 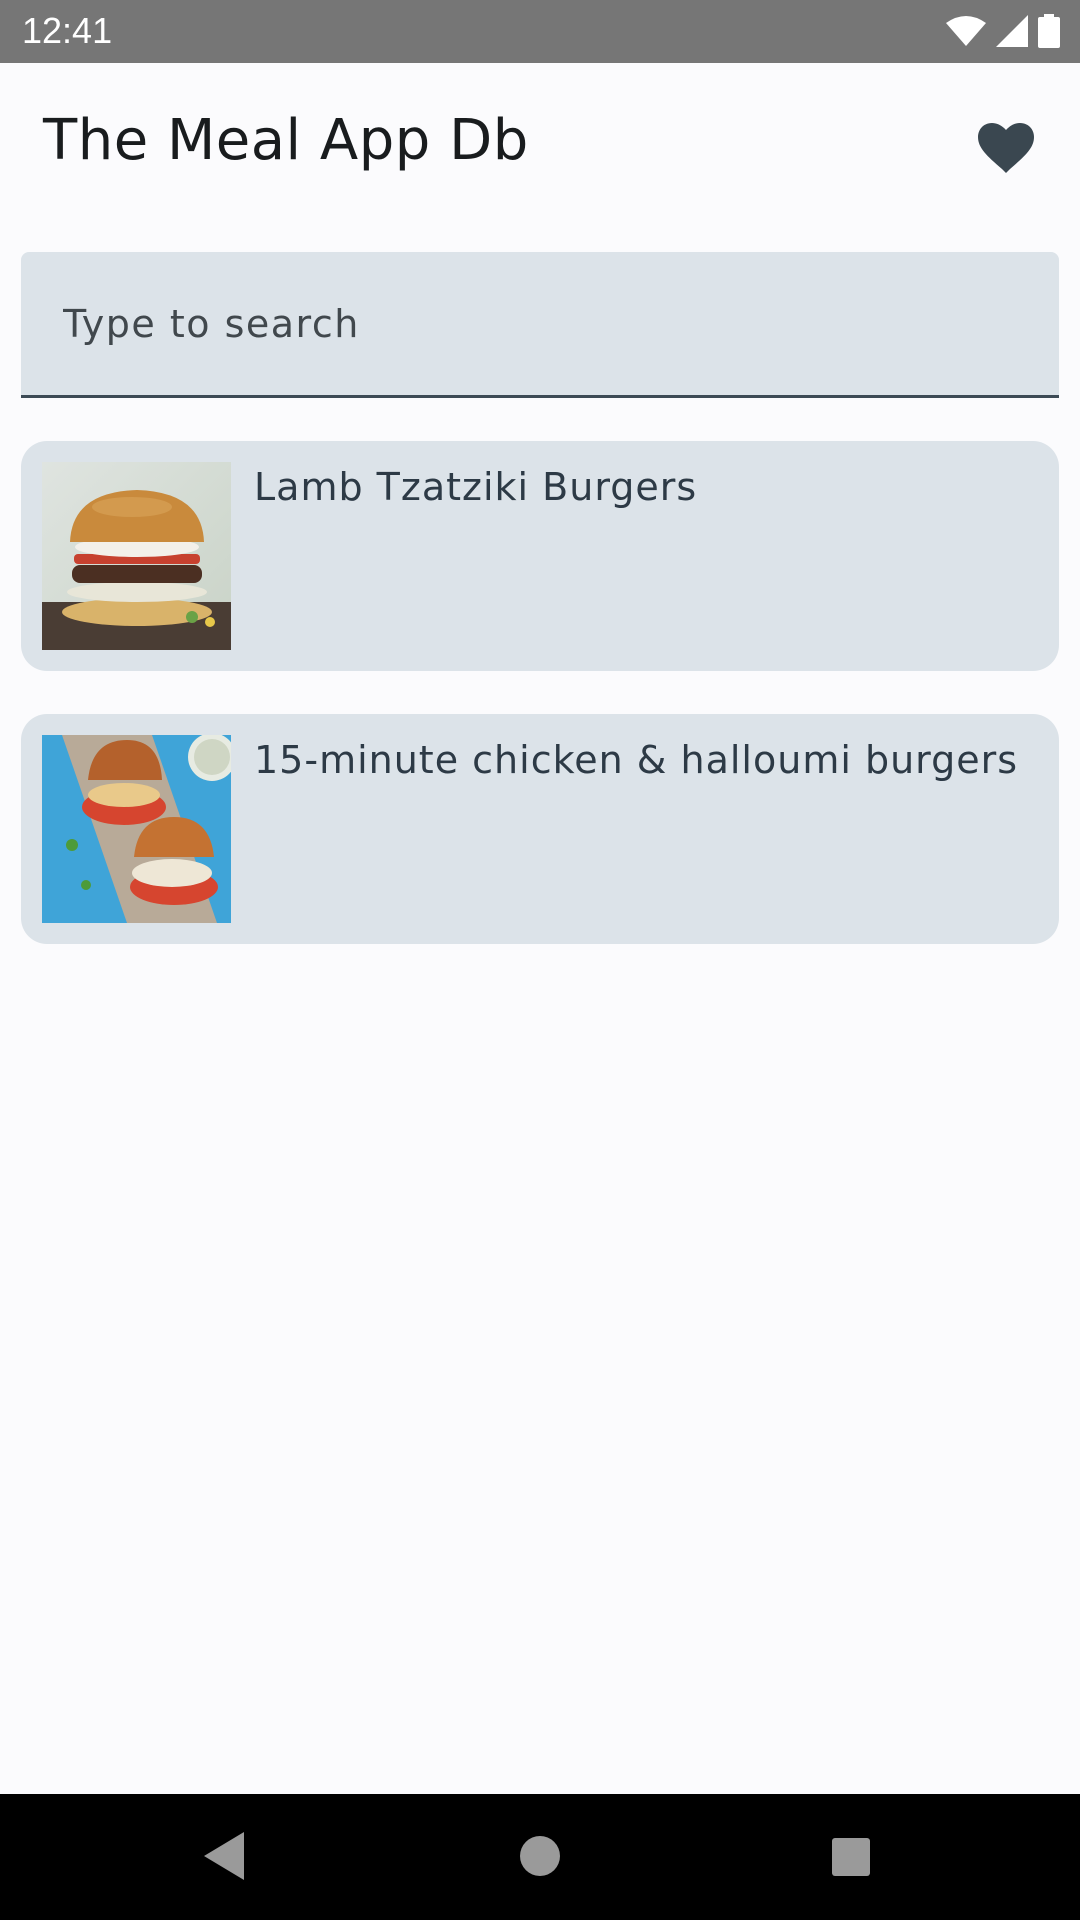 I want to click on status-icons, so click(x=1003, y=31).